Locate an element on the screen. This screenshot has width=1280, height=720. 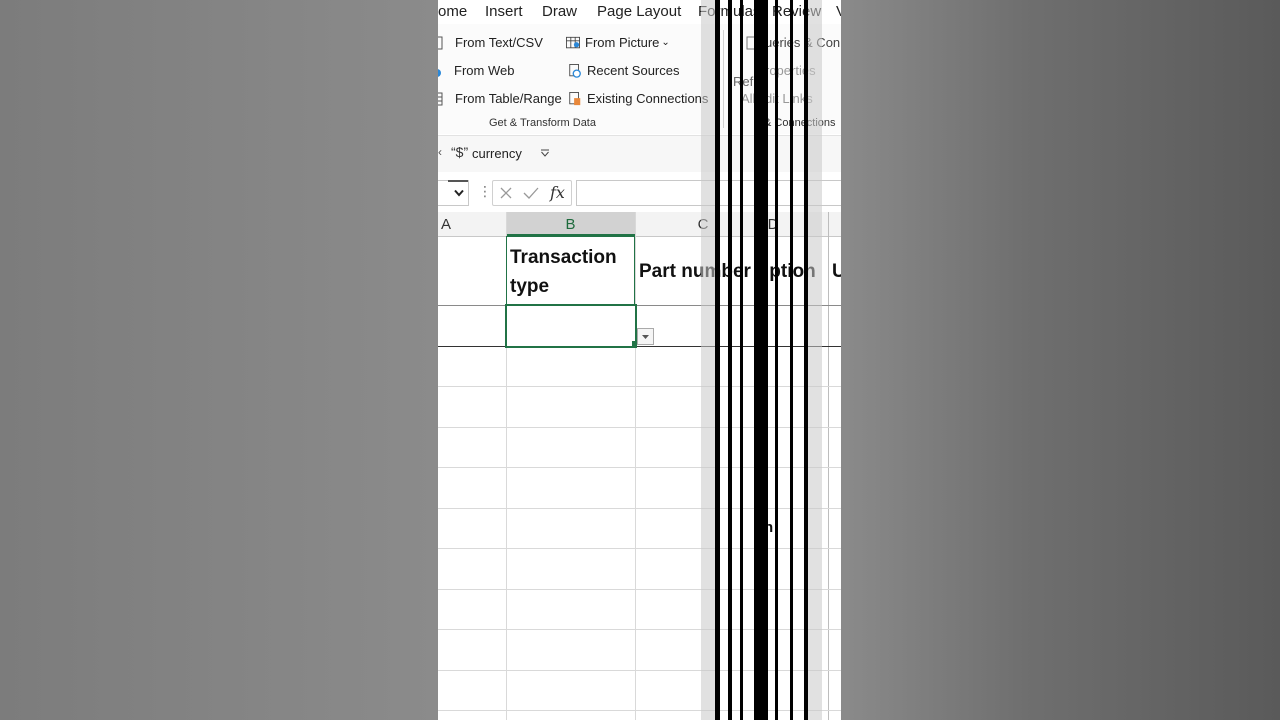
transaction-type-line2: type is located at coordinates (530, 286).